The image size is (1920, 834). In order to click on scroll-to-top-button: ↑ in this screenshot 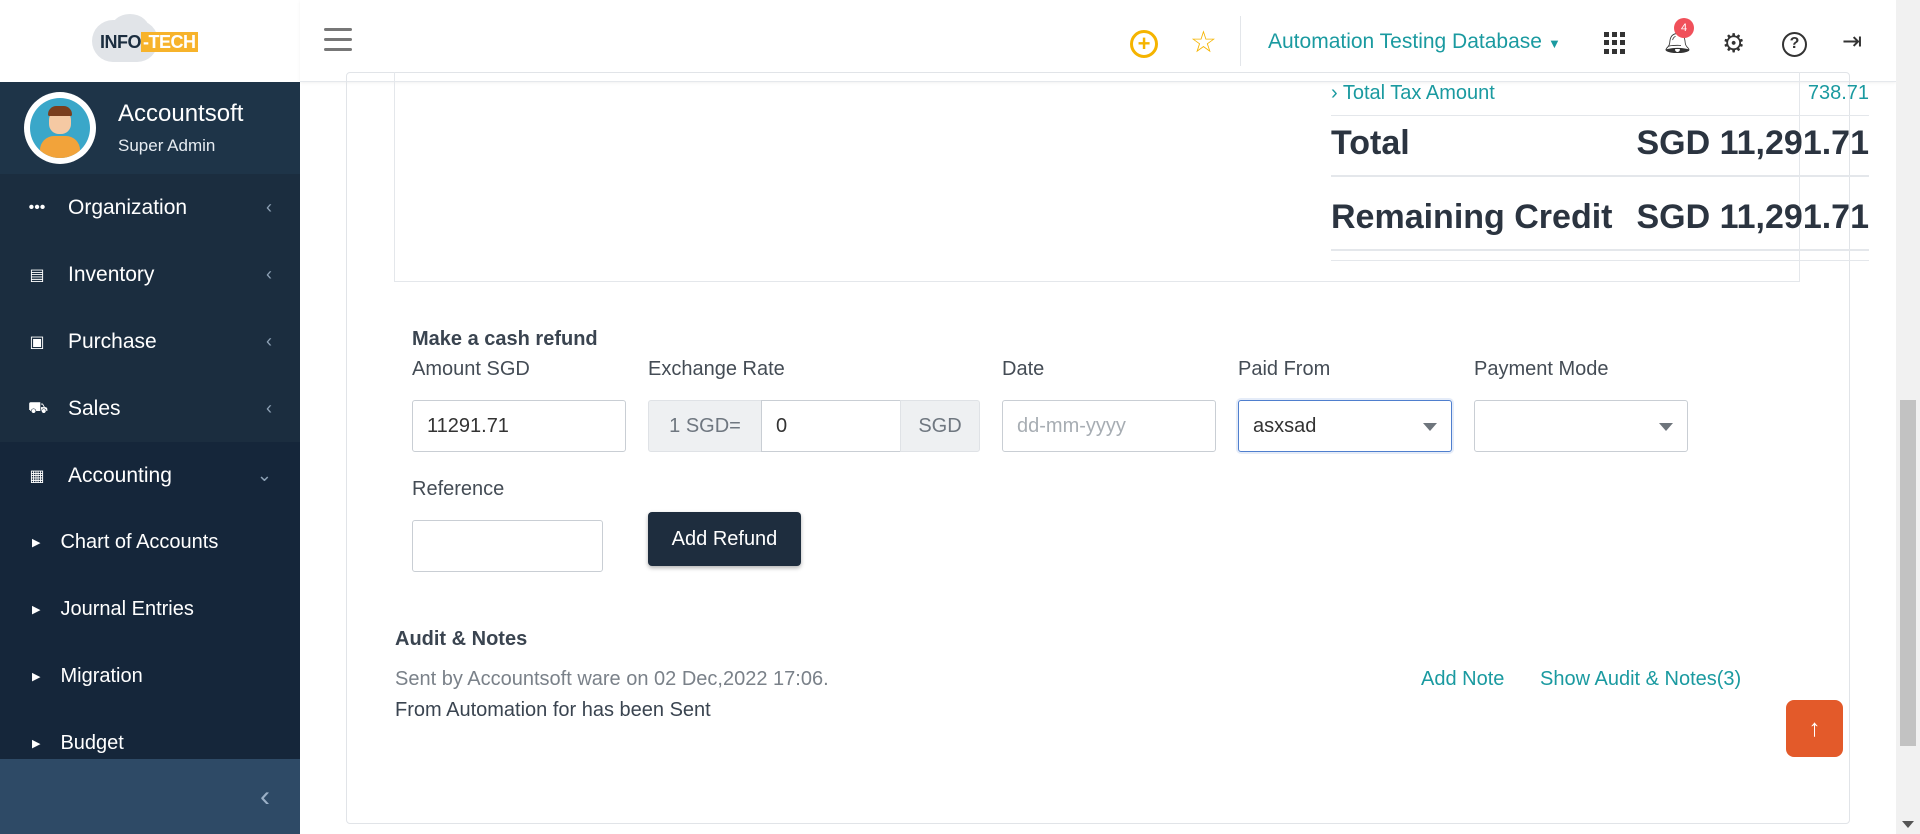, I will do `click(1814, 728)`.